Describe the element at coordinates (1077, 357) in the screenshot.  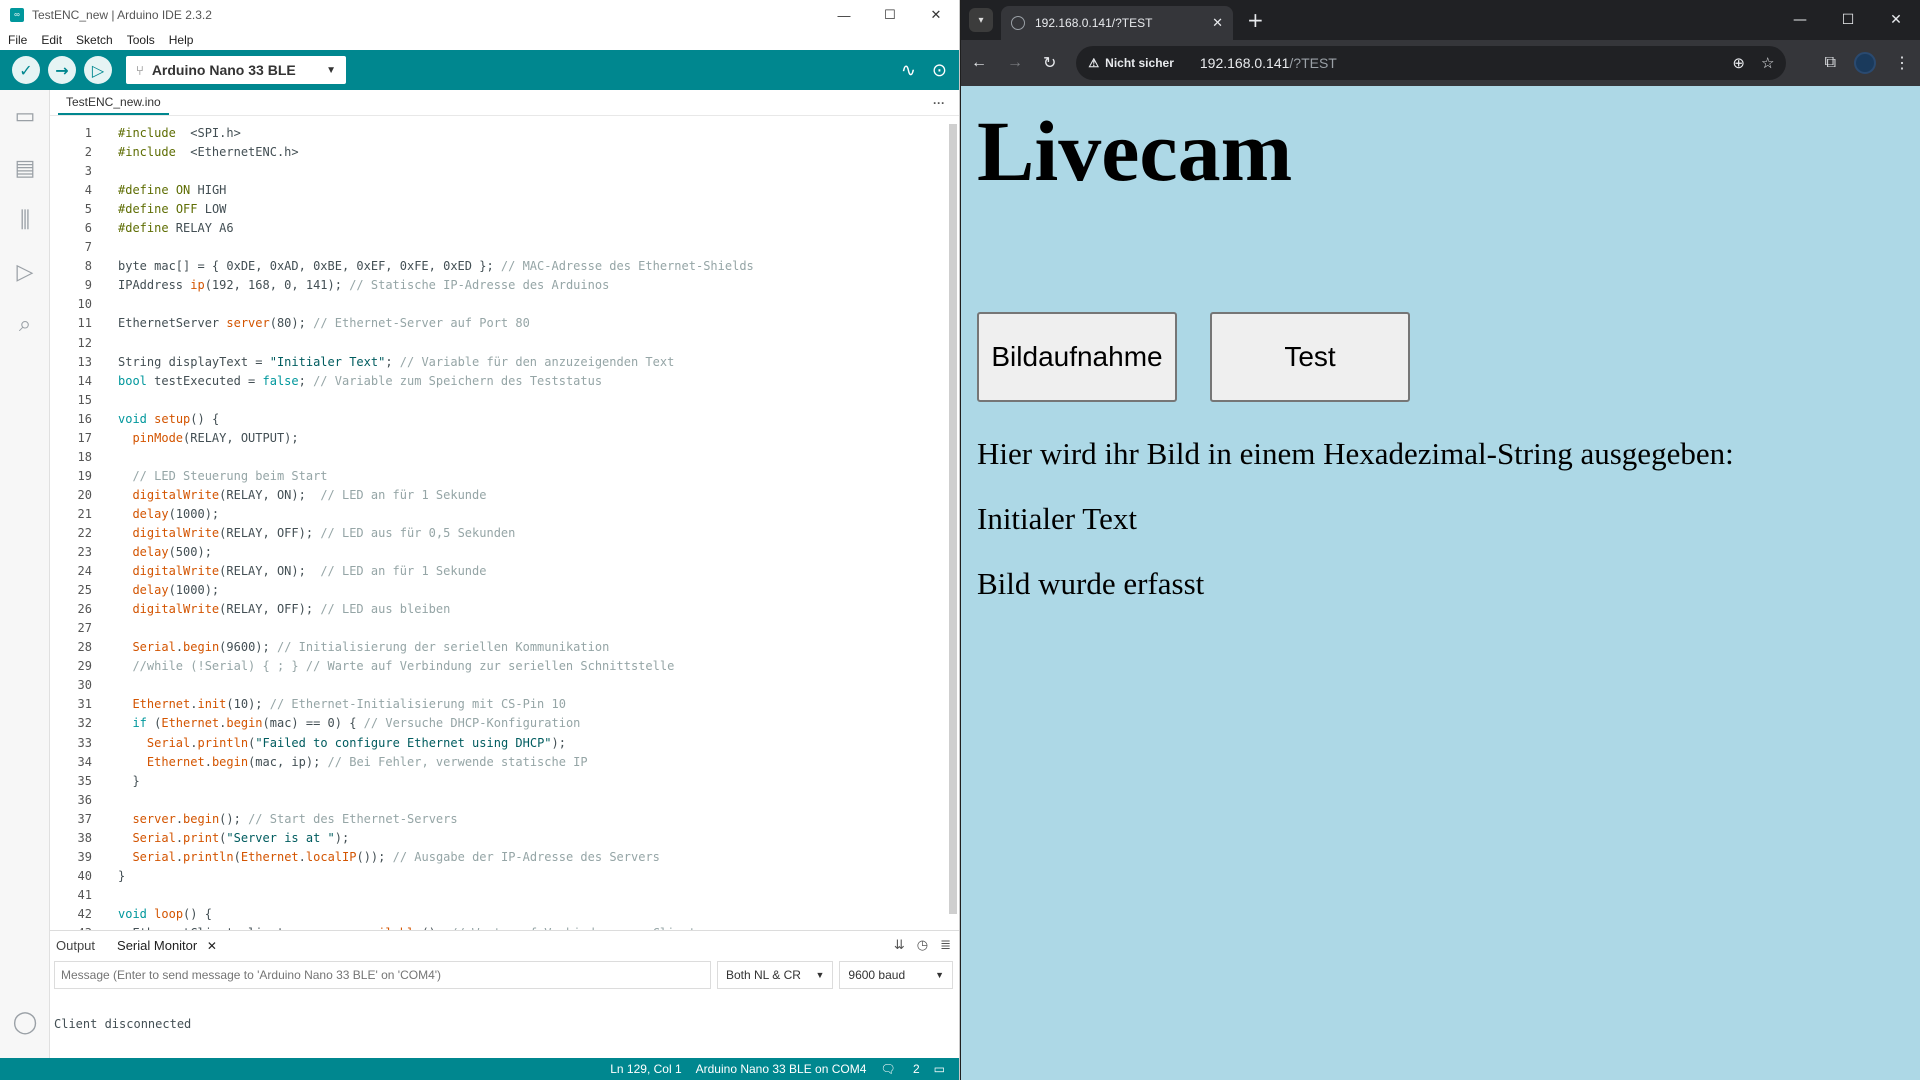
I see `capture-button: Bildaufnahme` at that location.